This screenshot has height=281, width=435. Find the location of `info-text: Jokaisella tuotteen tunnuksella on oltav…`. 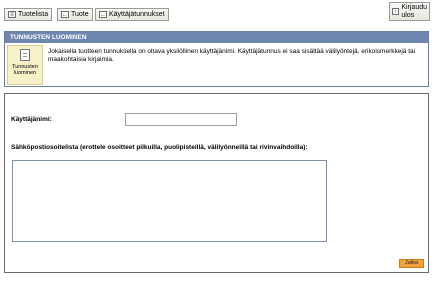

info-text: Jokaisella tuotteen tunnuksella on oltav… is located at coordinates (232, 55).